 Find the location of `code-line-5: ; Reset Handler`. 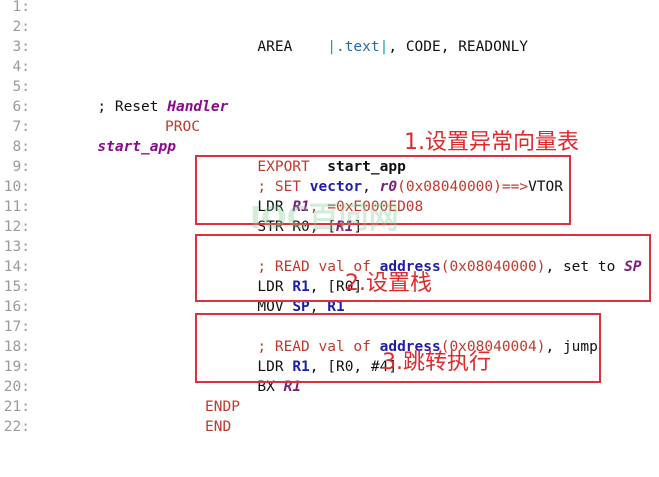

code-line-5: ; Reset Handler is located at coordinates (329, 96).